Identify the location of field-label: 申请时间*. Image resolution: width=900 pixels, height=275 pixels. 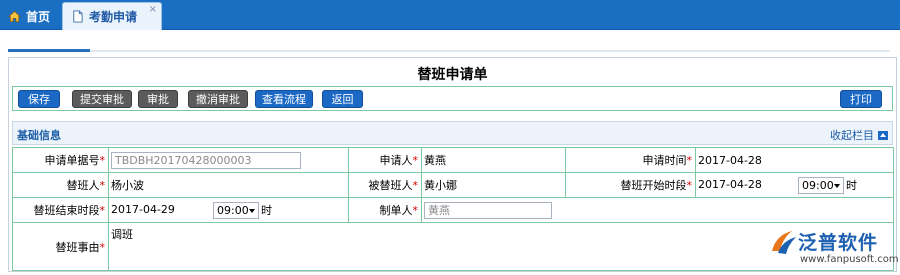
(630, 160).